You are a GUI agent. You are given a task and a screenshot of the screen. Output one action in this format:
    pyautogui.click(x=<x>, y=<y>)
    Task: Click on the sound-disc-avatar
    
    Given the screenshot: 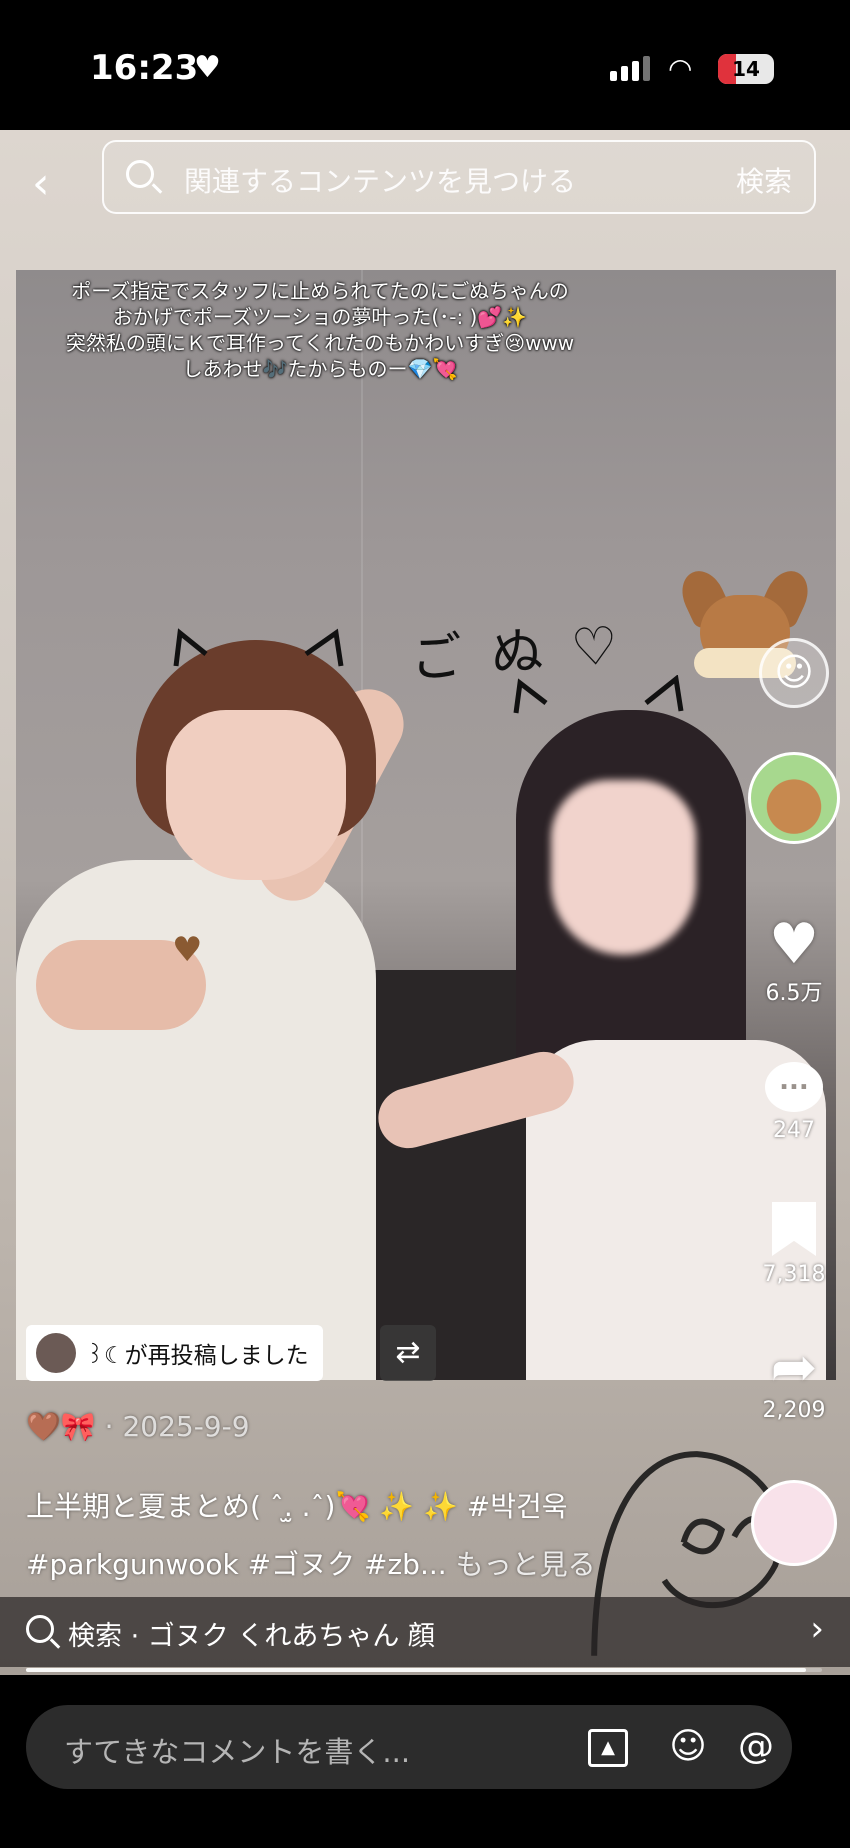 What is the action you would take?
    pyautogui.click(x=794, y=1523)
    